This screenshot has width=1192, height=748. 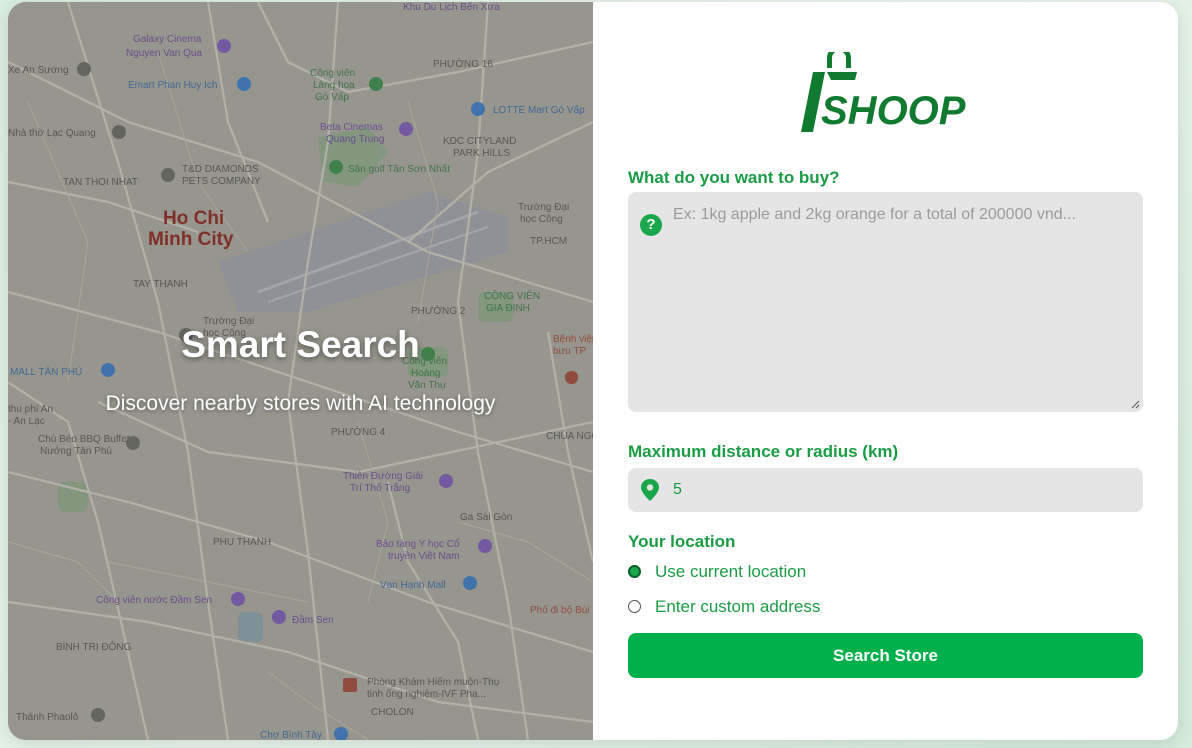 I want to click on hero-title: Smart Search, so click(x=300, y=344).